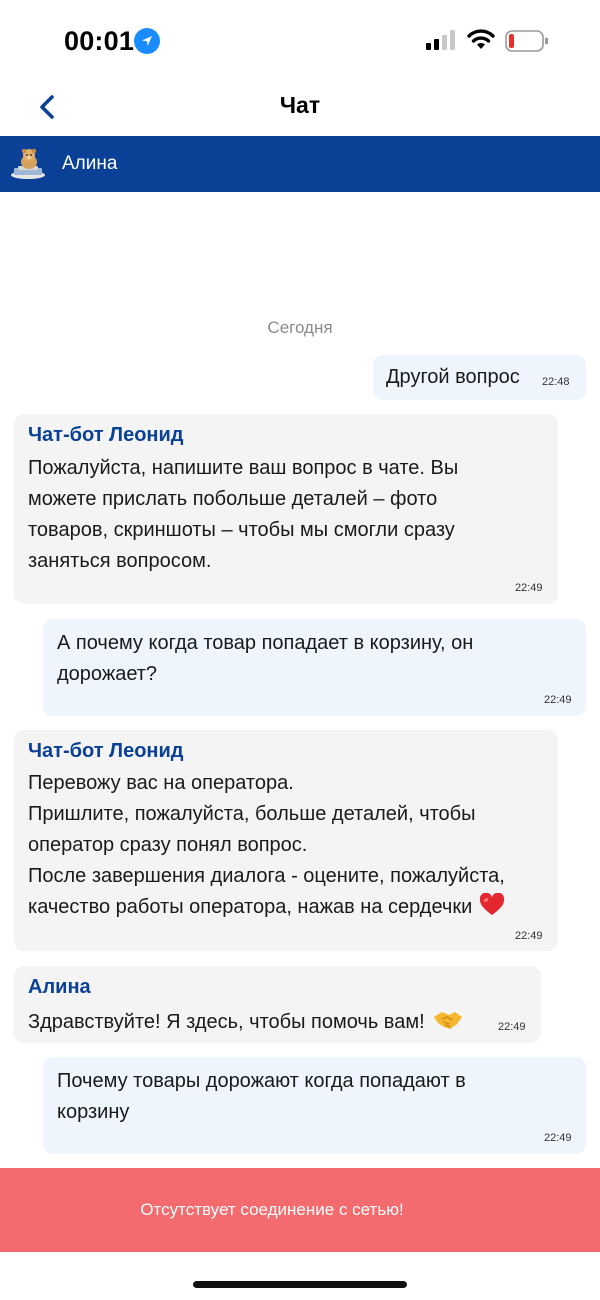  Describe the element at coordinates (300, 1284) in the screenshot. I see `home-indicator` at that location.